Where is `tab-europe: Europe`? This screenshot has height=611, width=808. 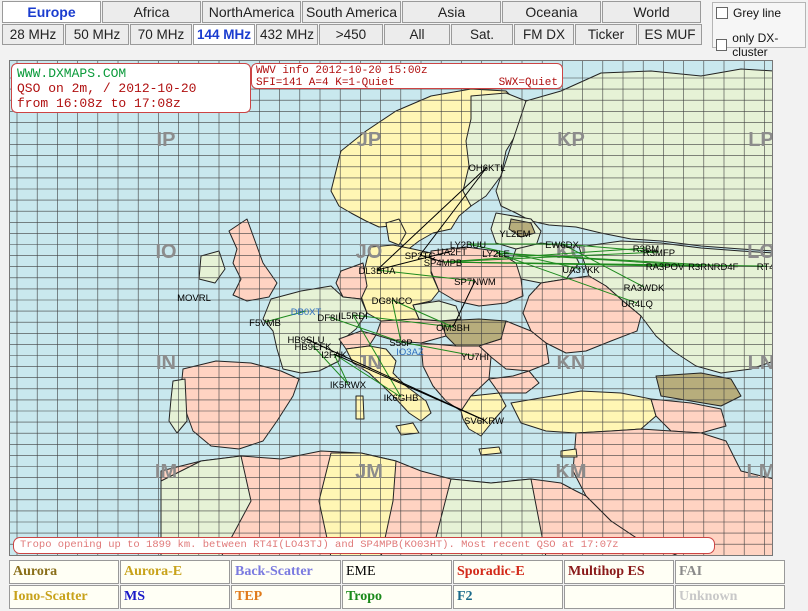 tab-europe: Europe is located at coordinates (51, 12).